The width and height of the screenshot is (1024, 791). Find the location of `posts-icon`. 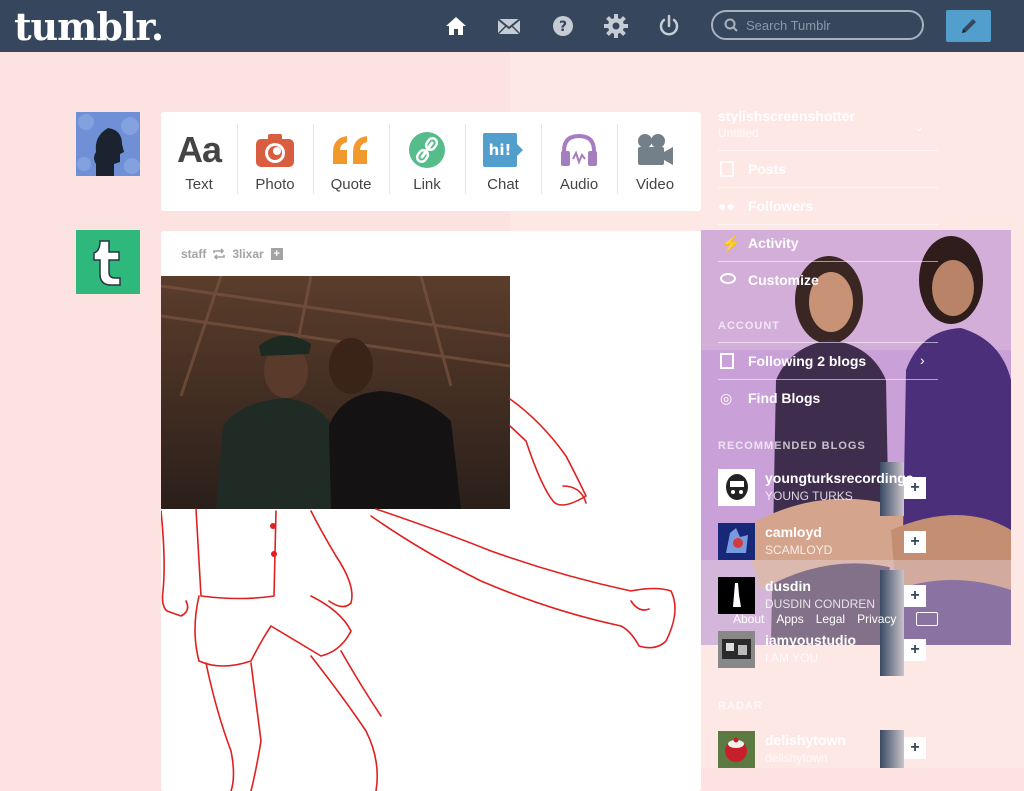

posts-icon is located at coordinates (727, 169).